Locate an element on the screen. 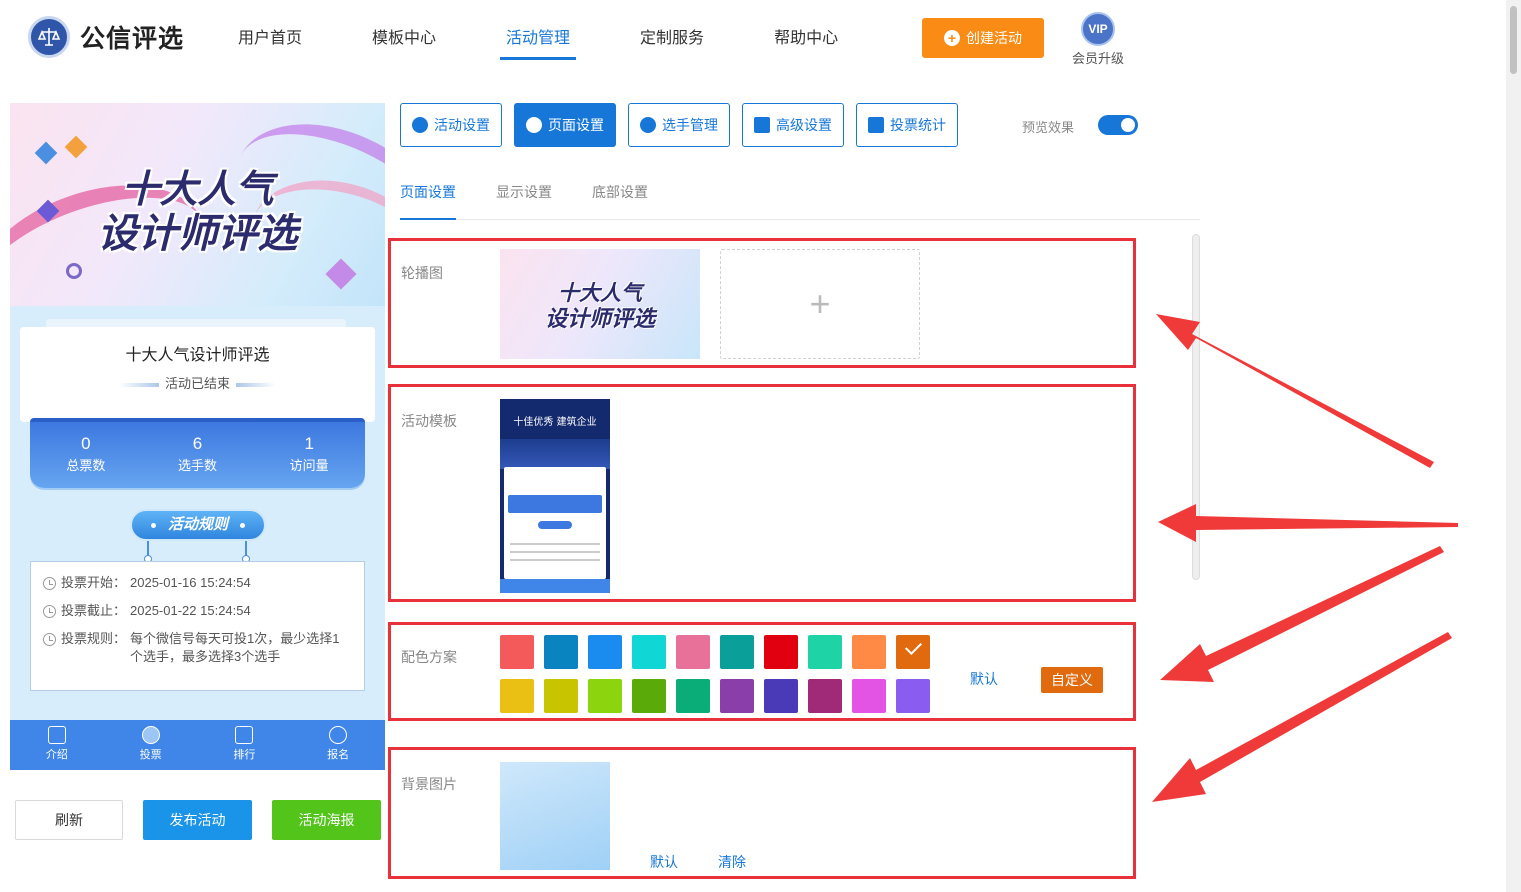 Image resolution: width=1521 pixels, height=892 pixels. tab-vote-statistics: 投票统计 is located at coordinates (907, 125).